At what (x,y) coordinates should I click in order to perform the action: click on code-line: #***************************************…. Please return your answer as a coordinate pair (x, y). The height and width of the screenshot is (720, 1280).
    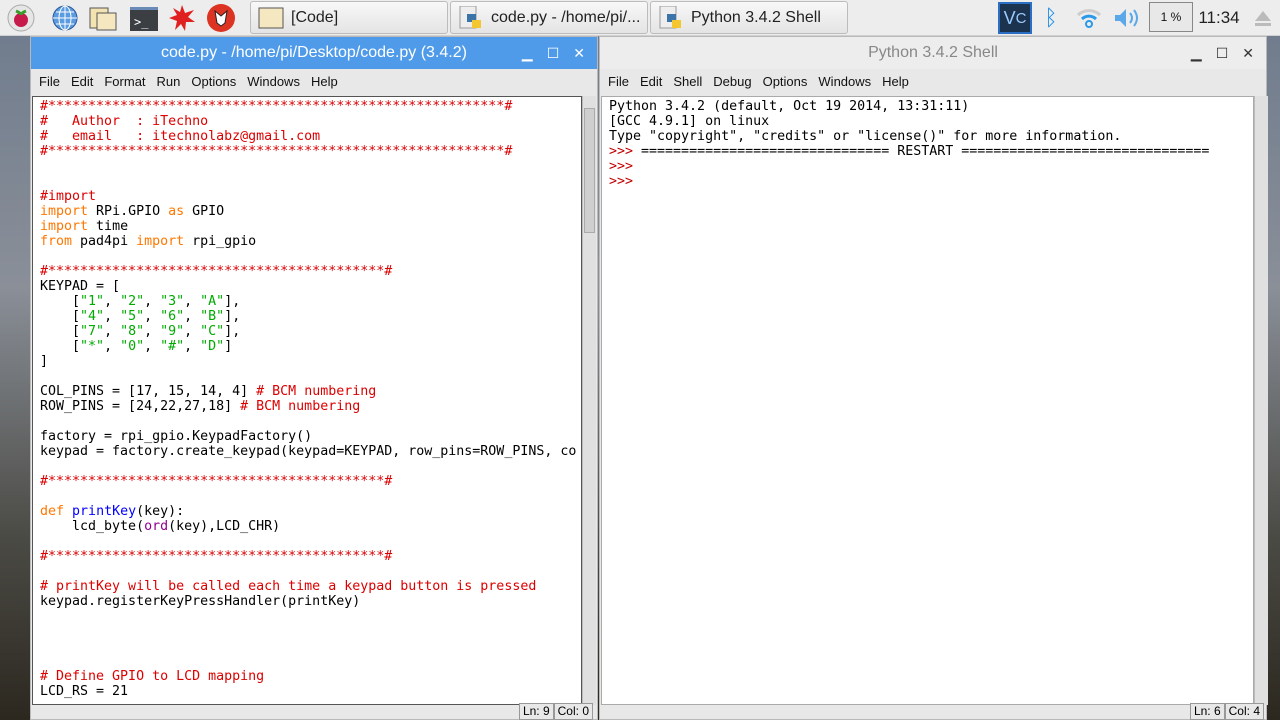
    Looking at the image, I should click on (310, 556).